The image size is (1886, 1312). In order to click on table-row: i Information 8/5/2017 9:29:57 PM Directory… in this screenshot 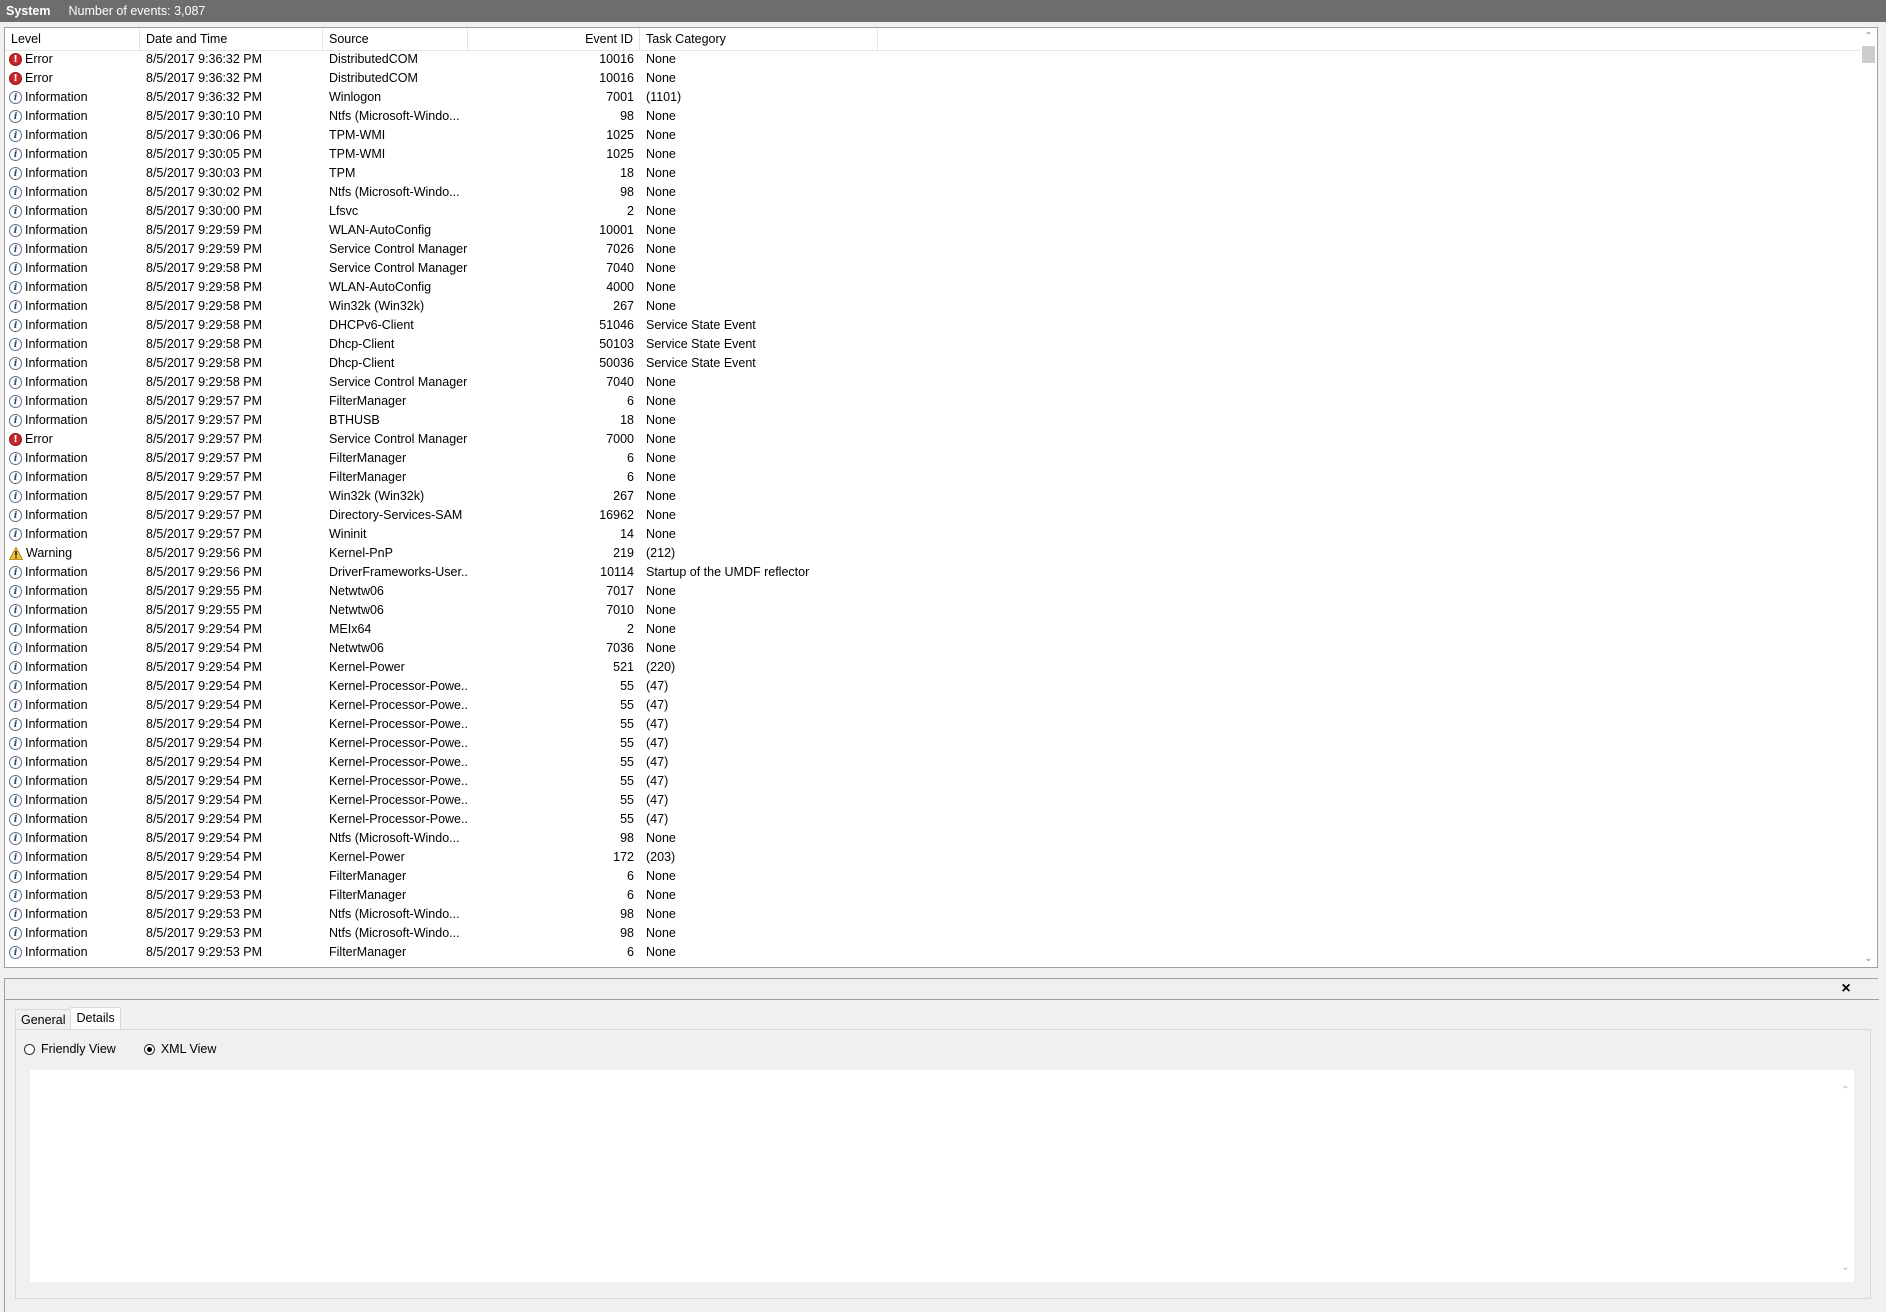, I will do `click(933, 515)`.